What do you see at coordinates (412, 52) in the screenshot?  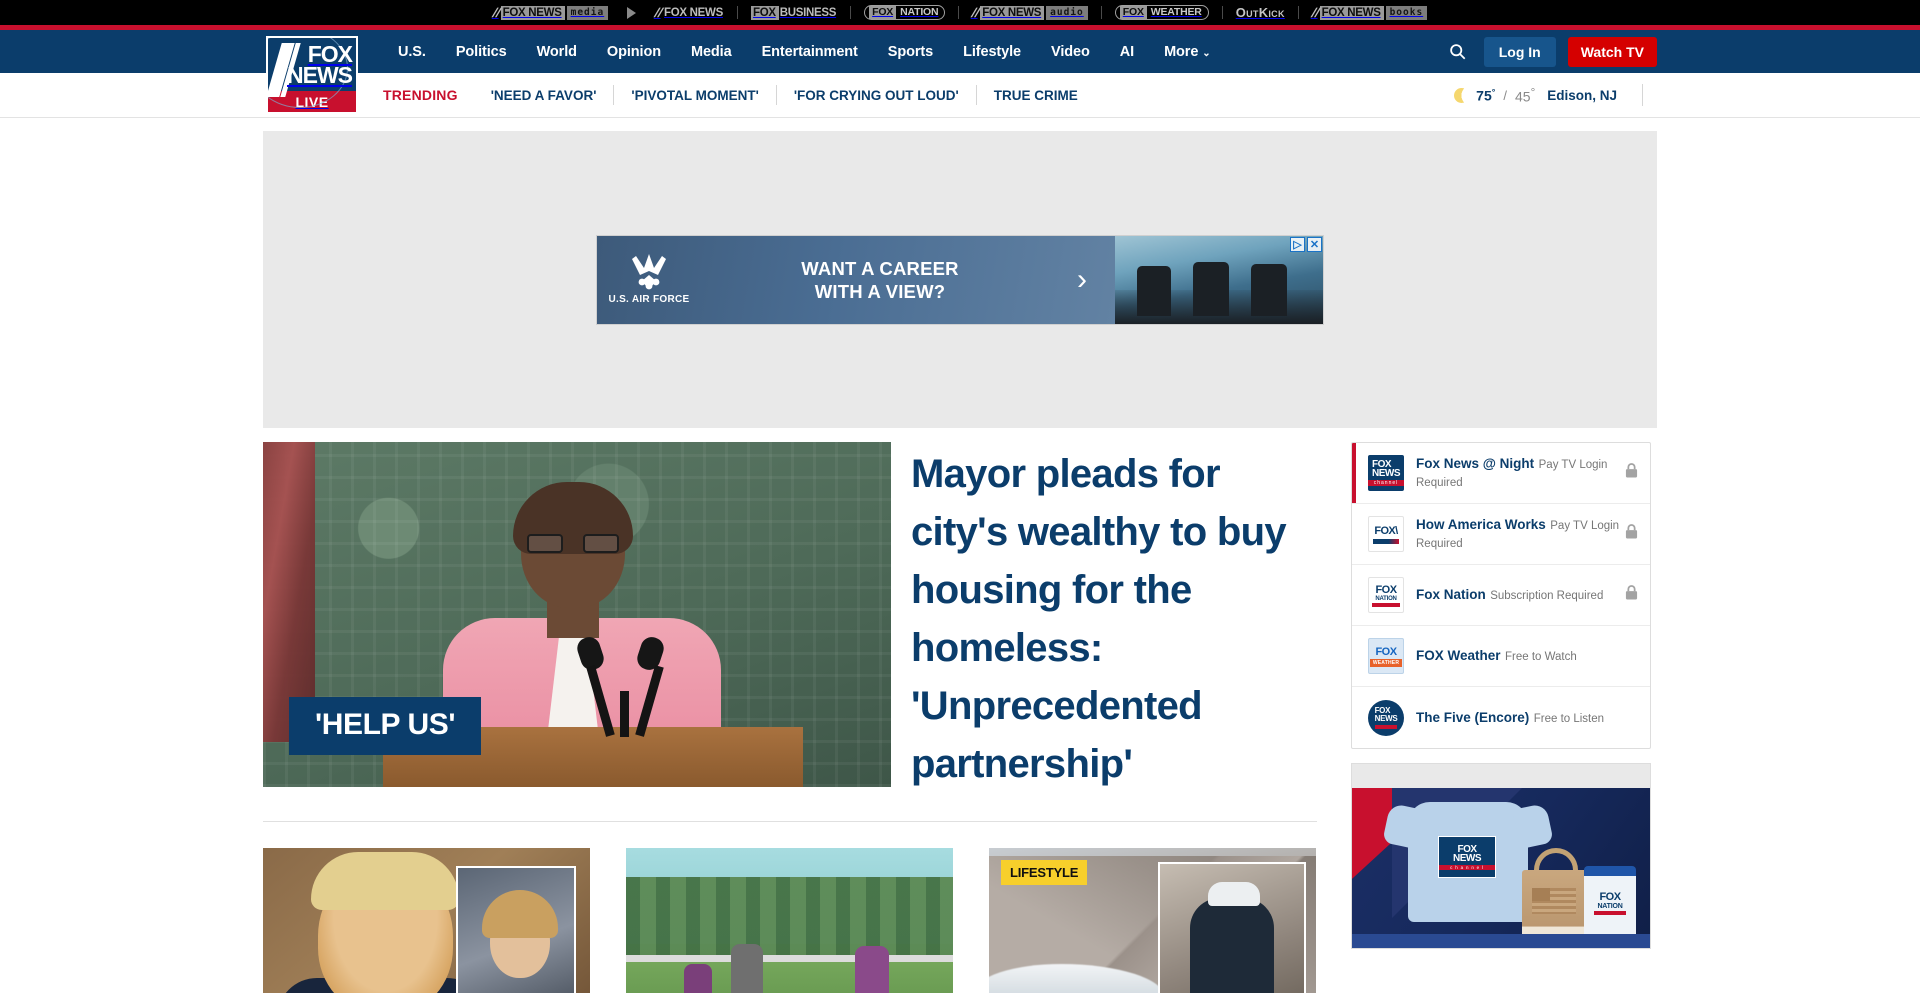 I see `nav-item-us: U.S.` at bounding box center [412, 52].